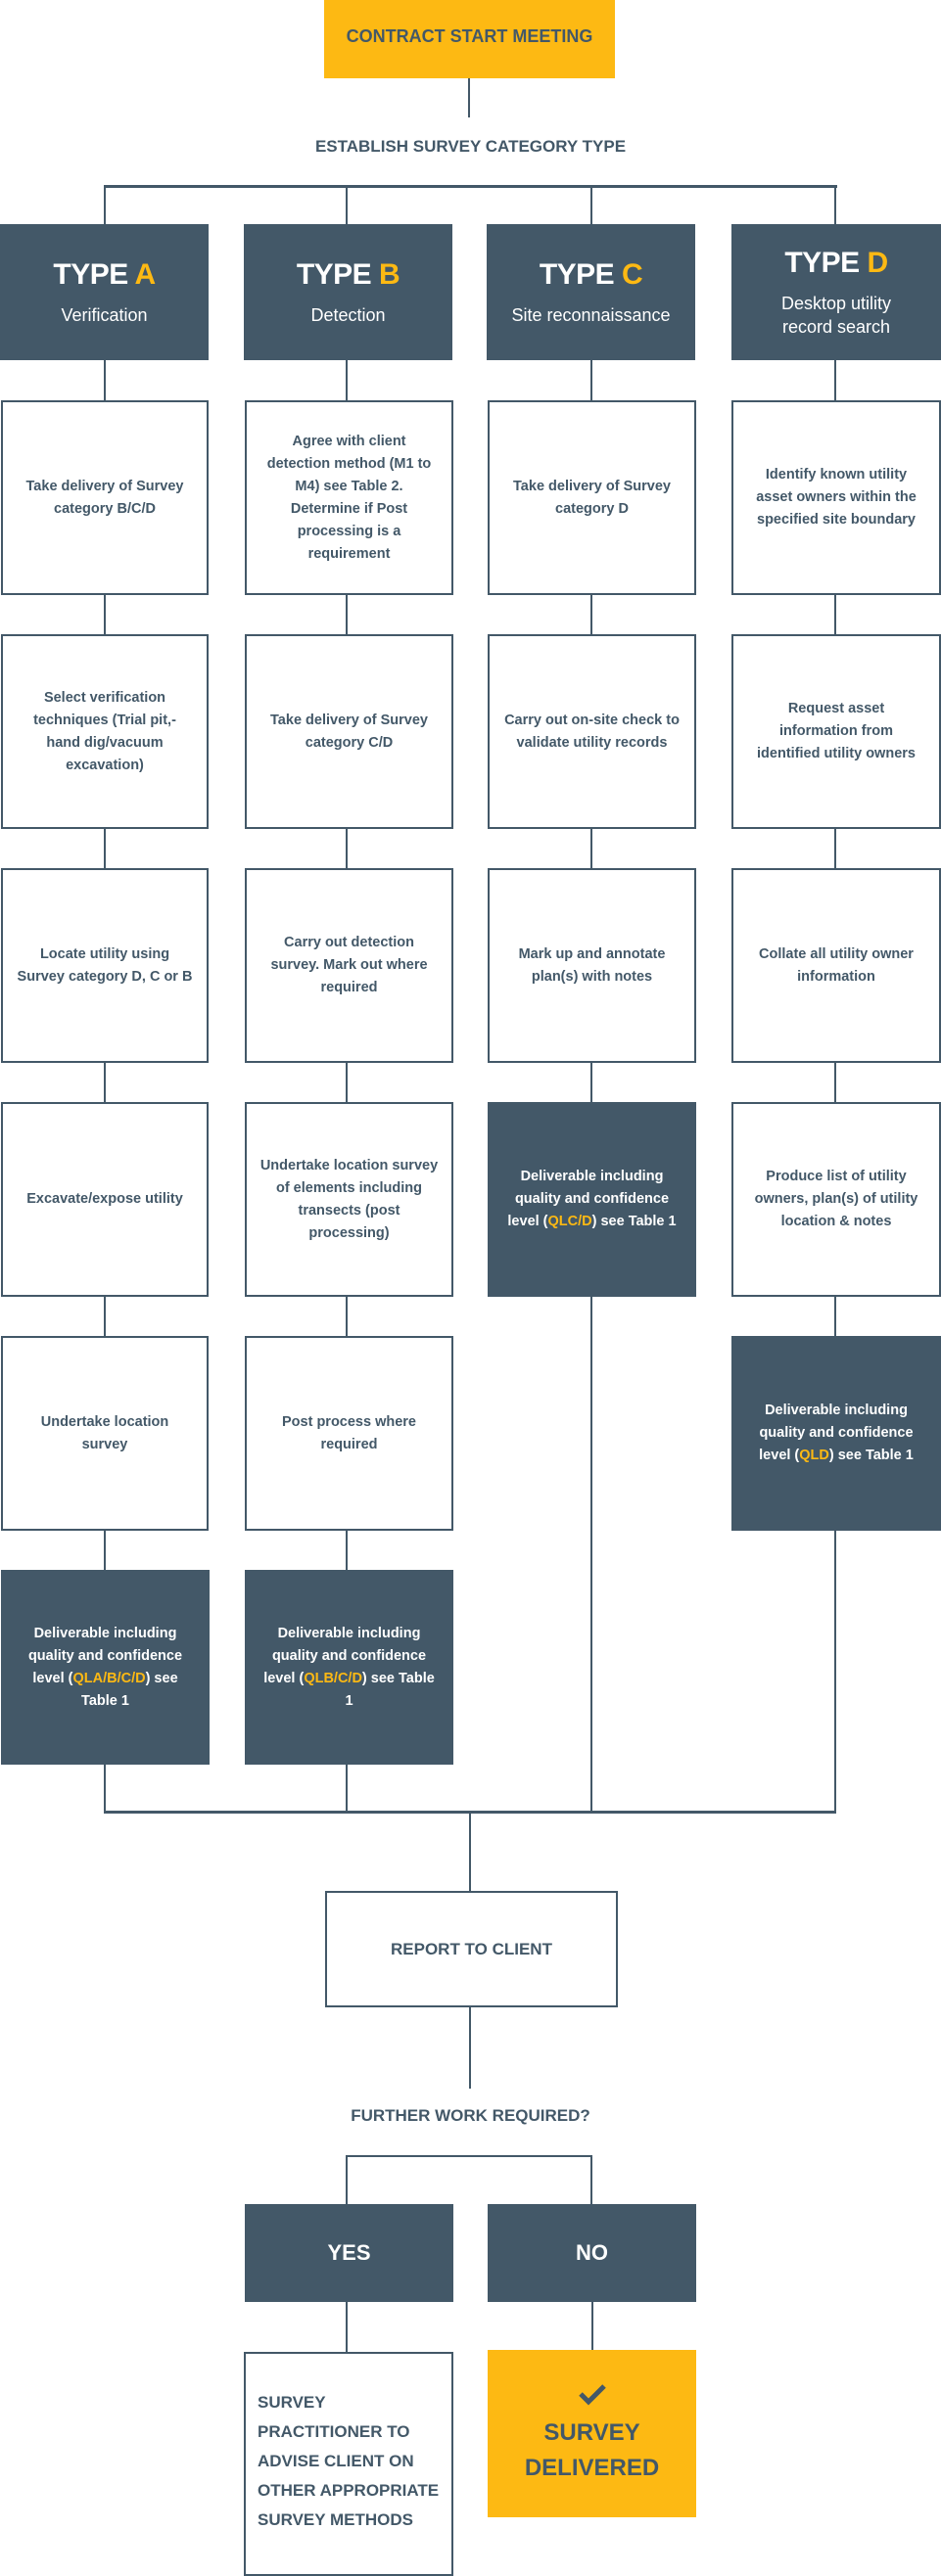 This screenshot has width=941, height=2576. Describe the element at coordinates (592, 2394) in the screenshot. I see `check-icon` at that location.